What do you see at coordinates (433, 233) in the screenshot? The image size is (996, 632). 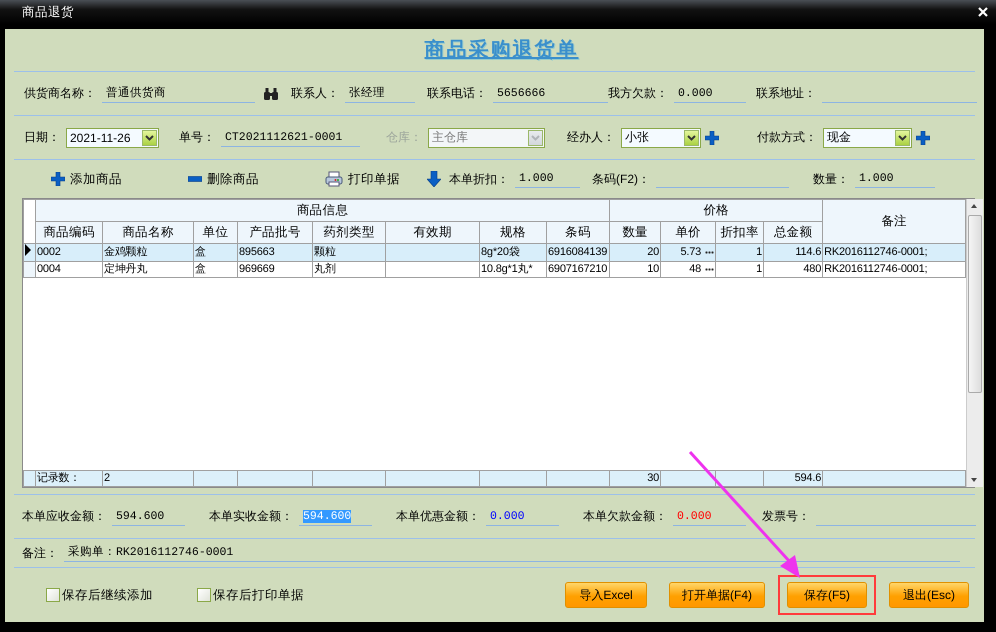 I see `column-header: 有效期` at bounding box center [433, 233].